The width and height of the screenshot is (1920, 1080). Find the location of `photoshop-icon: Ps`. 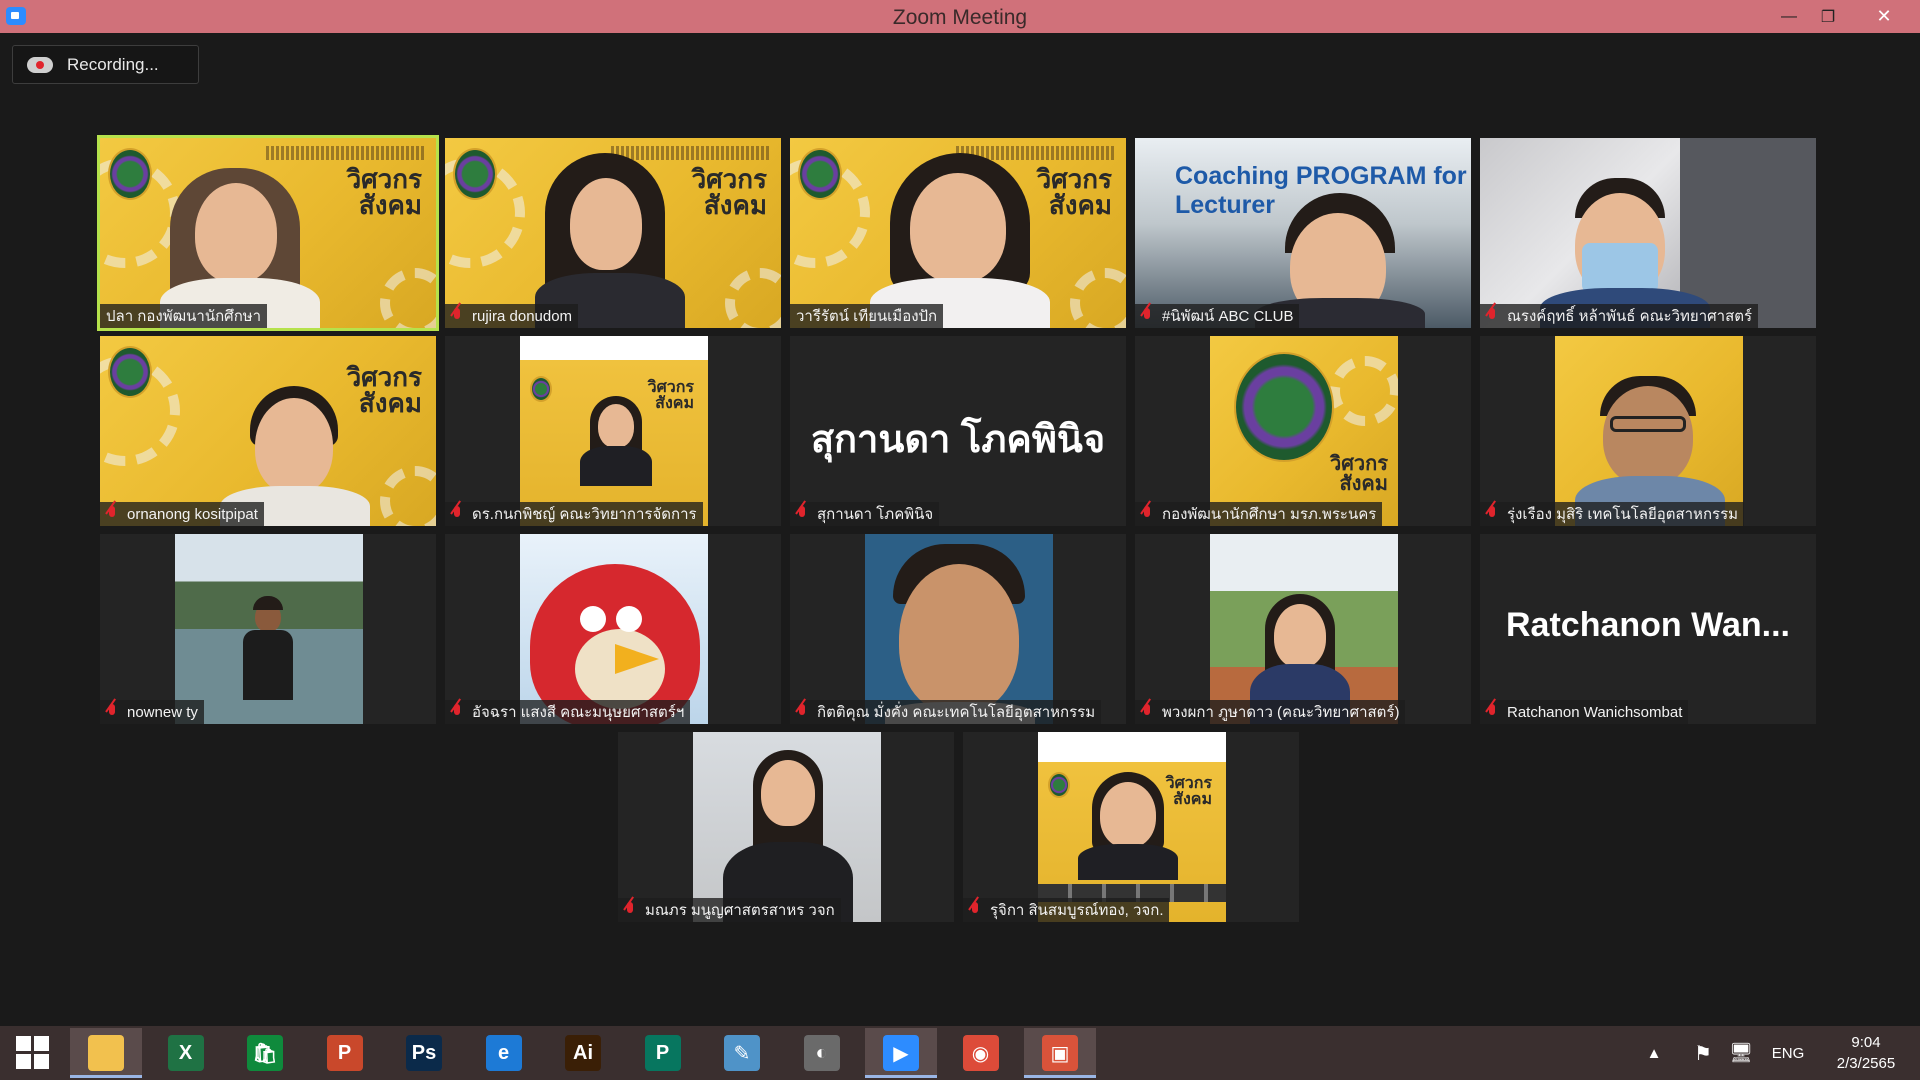

photoshop-icon: Ps is located at coordinates (424, 1053).